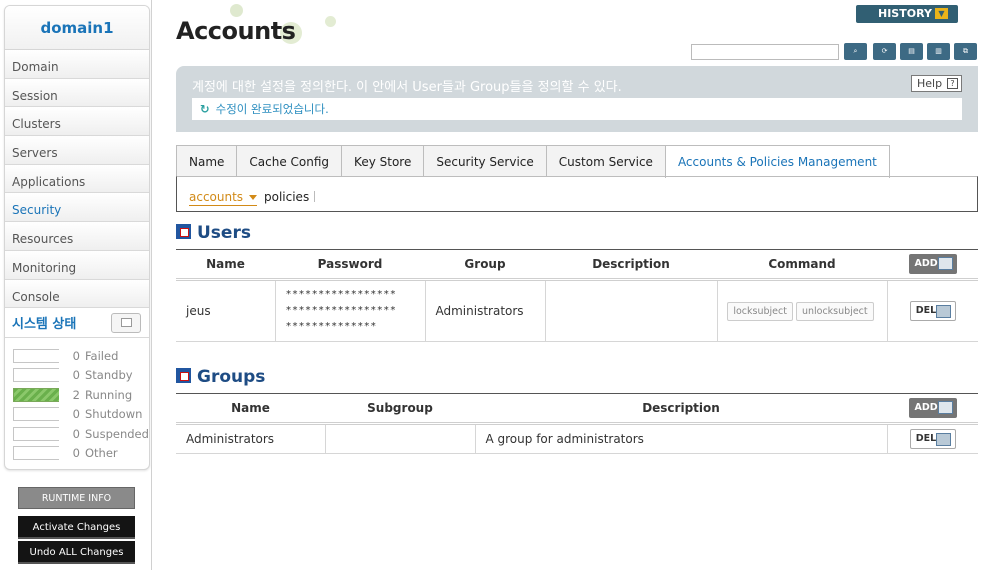 This screenshot has width=1002, height=570. What do you see at coordinates (911, 51) in the screenshot?
I see `xml-export-icon: ▤` at bounding box center [911, 51].